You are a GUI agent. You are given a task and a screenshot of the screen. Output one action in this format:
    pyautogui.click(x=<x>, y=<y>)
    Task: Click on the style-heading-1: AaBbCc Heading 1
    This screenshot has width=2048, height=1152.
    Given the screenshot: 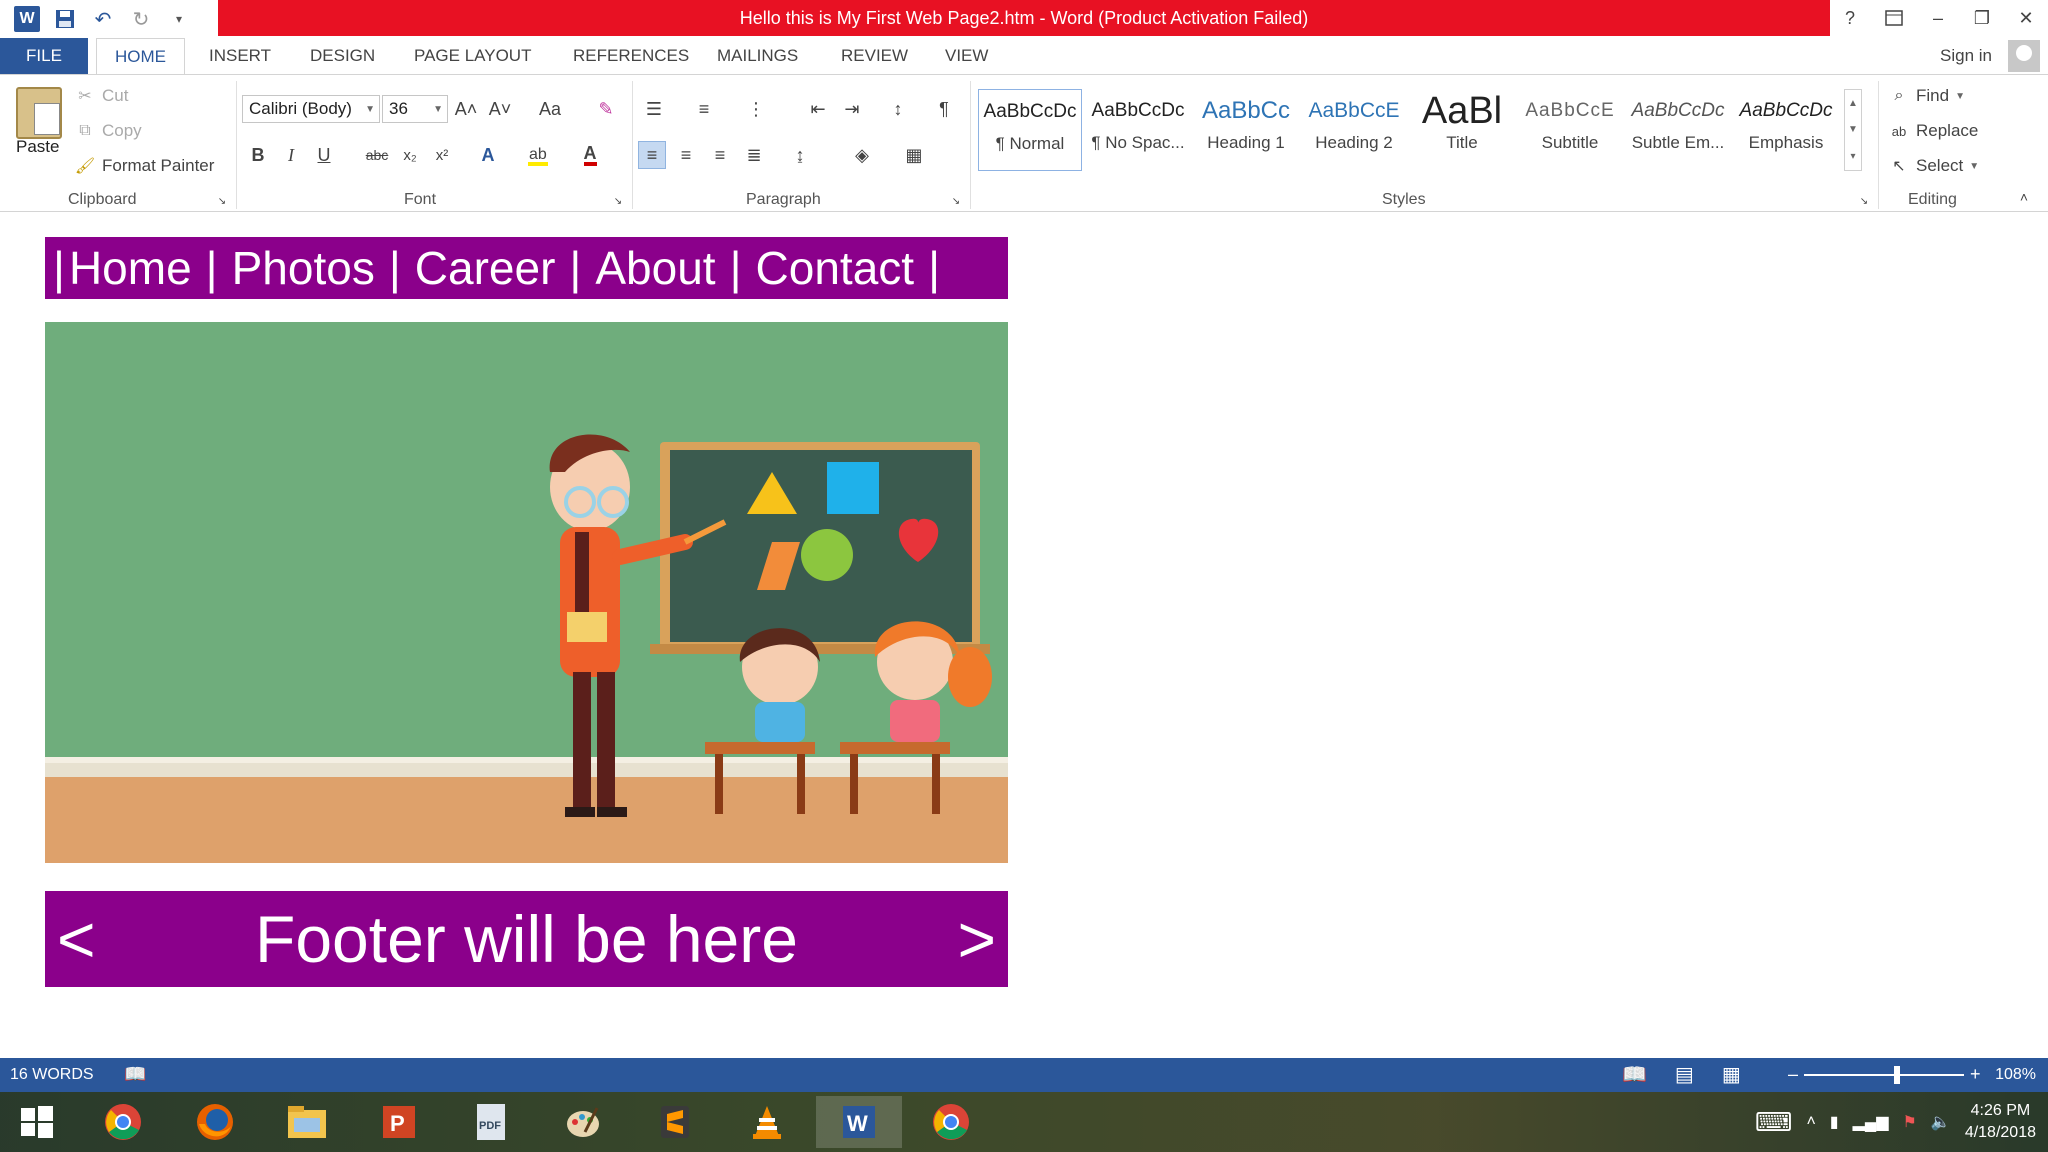 What is the action you would take?
    pyautogui.click(x=1246, y=130)
    